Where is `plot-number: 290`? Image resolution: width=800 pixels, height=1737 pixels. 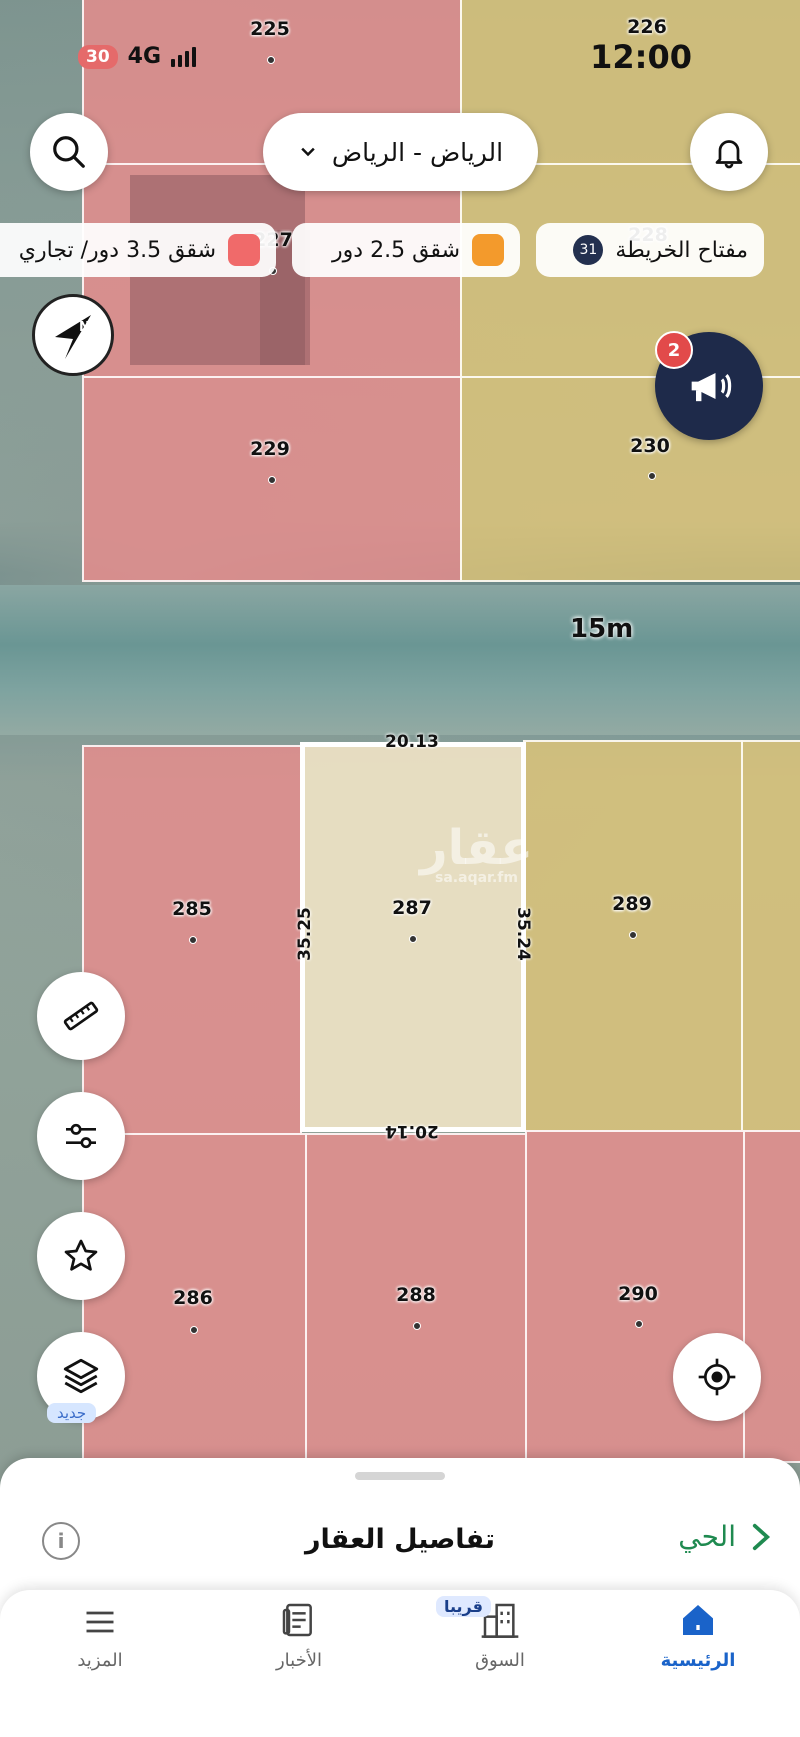
plot-number: 290 is located at coordinates (638, 1294).